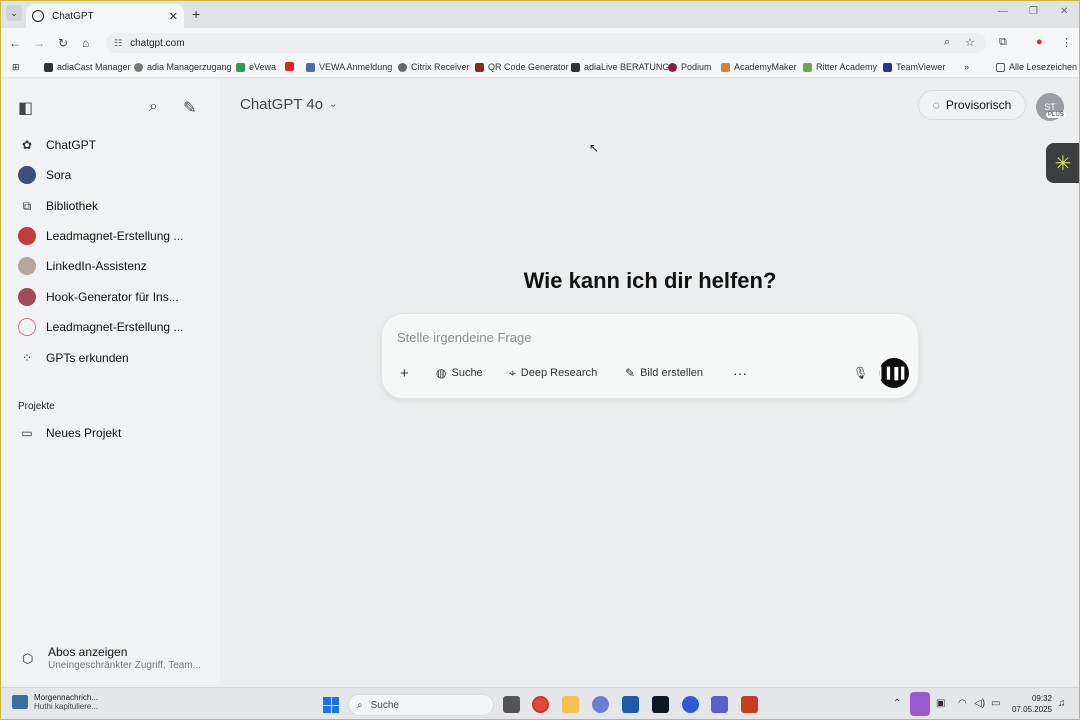  What do you see at coordinates (39, 43) in the screenshot?
I see `forward-icon: →` at bounding box center [39, 43].